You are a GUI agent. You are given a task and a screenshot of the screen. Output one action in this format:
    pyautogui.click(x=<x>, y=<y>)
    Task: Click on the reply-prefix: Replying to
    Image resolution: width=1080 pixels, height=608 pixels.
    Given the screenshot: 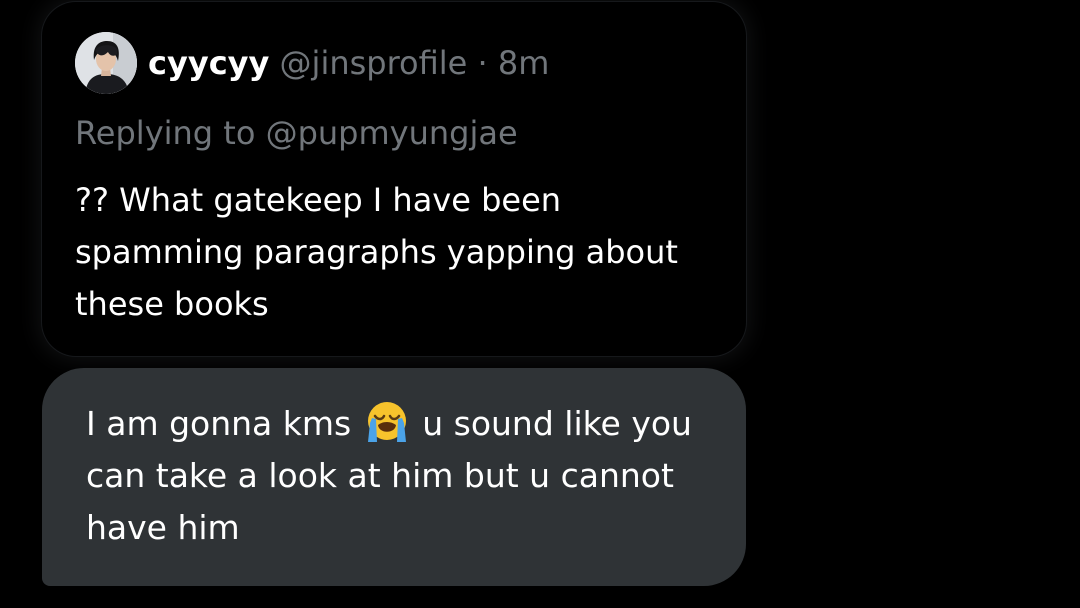 What is the action you would take?
    pyautogui.click(x=165, y=133)
    